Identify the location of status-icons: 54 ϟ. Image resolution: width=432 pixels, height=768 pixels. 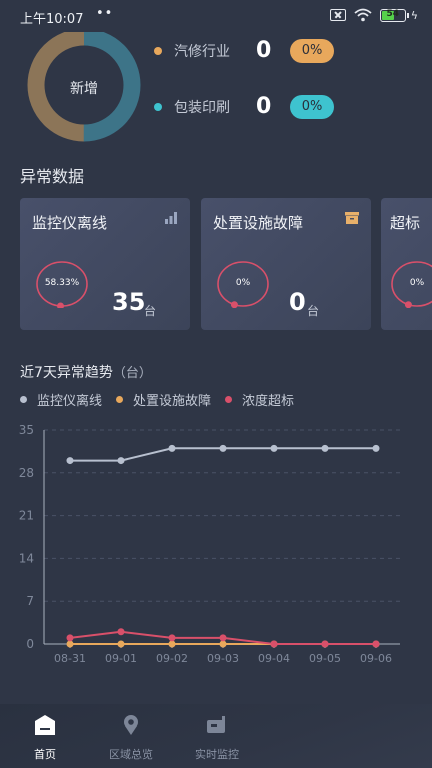
(373, 15).